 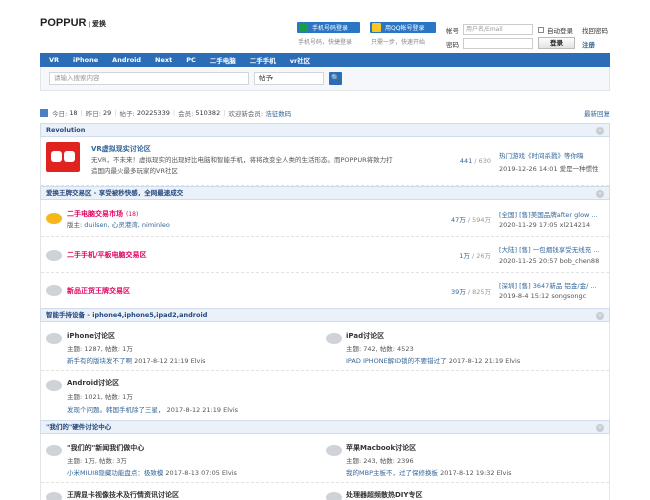 What do you see at coordinates (186, 114) in the screenshot?
I see `members-label: 会员:` at bounding box center [186, 114].